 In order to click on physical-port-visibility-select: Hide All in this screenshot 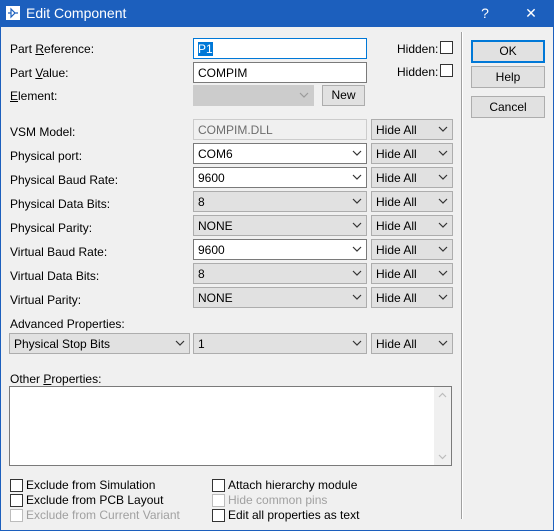, I will do `click(412, 153)`.